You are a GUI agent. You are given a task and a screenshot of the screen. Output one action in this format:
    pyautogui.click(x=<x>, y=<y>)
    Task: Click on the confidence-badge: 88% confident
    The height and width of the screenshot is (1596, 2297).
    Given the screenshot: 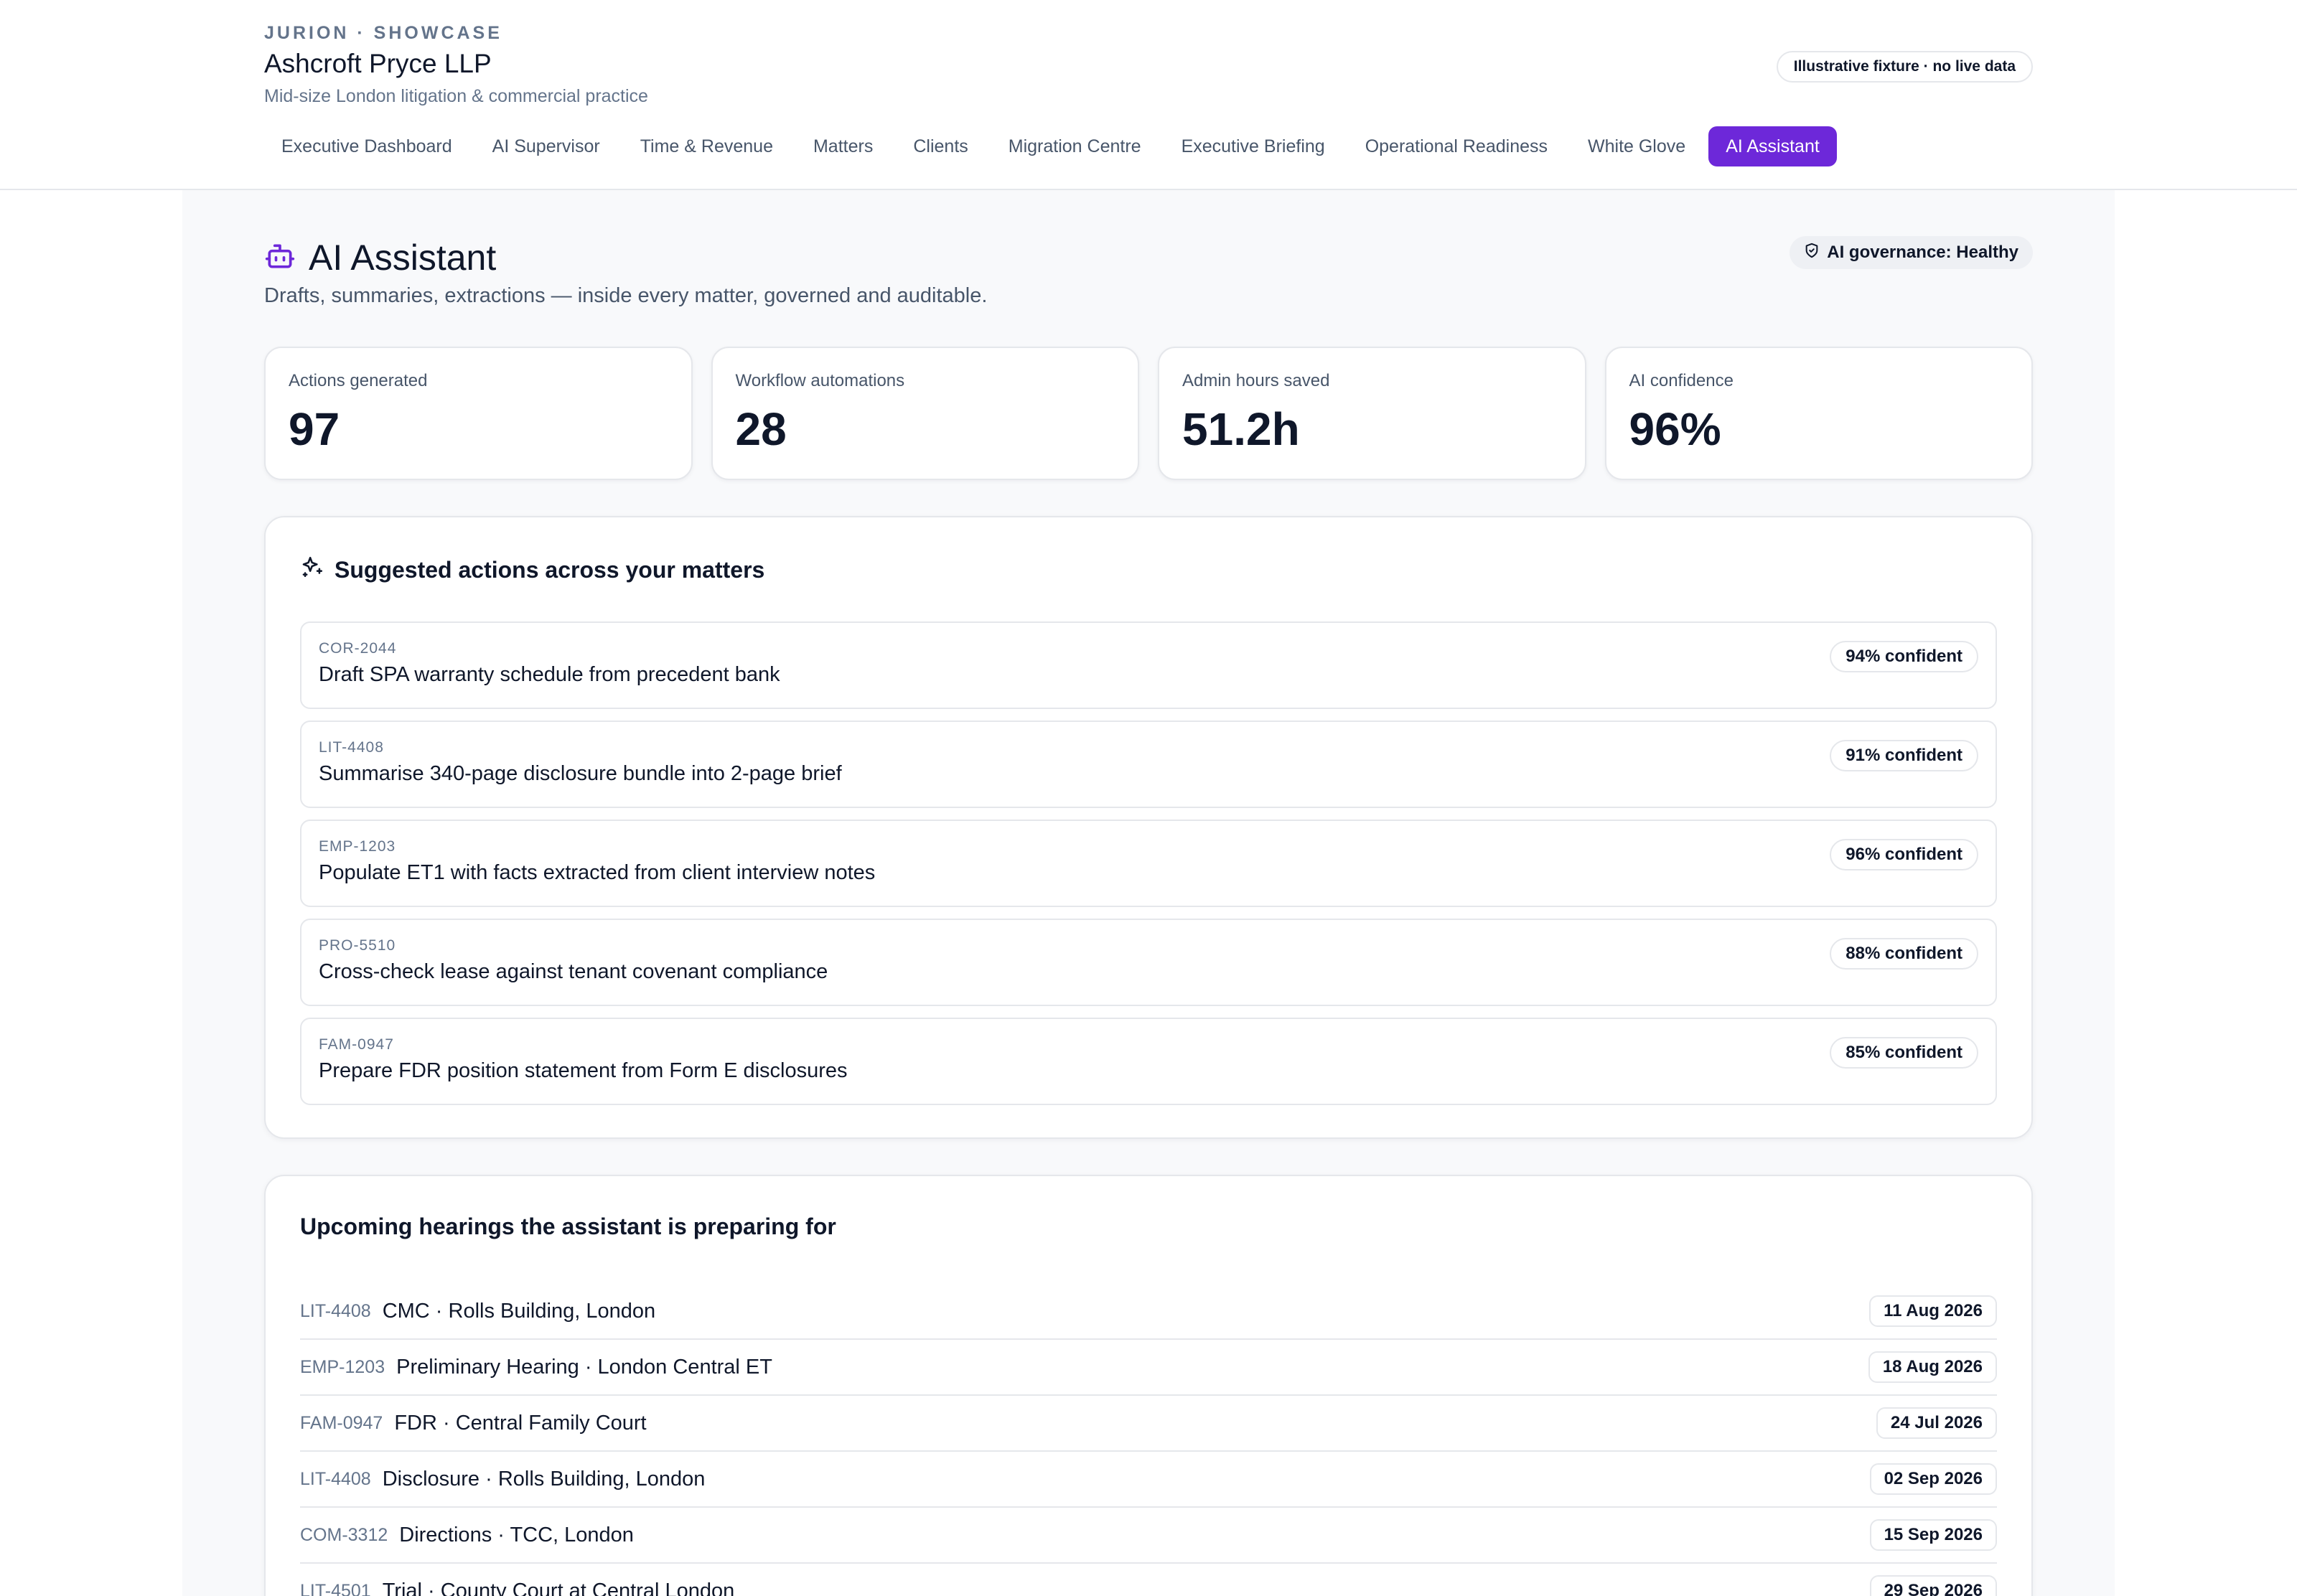 What is the action you would take?
    pyautogui.click(x=1904, y=954)
    